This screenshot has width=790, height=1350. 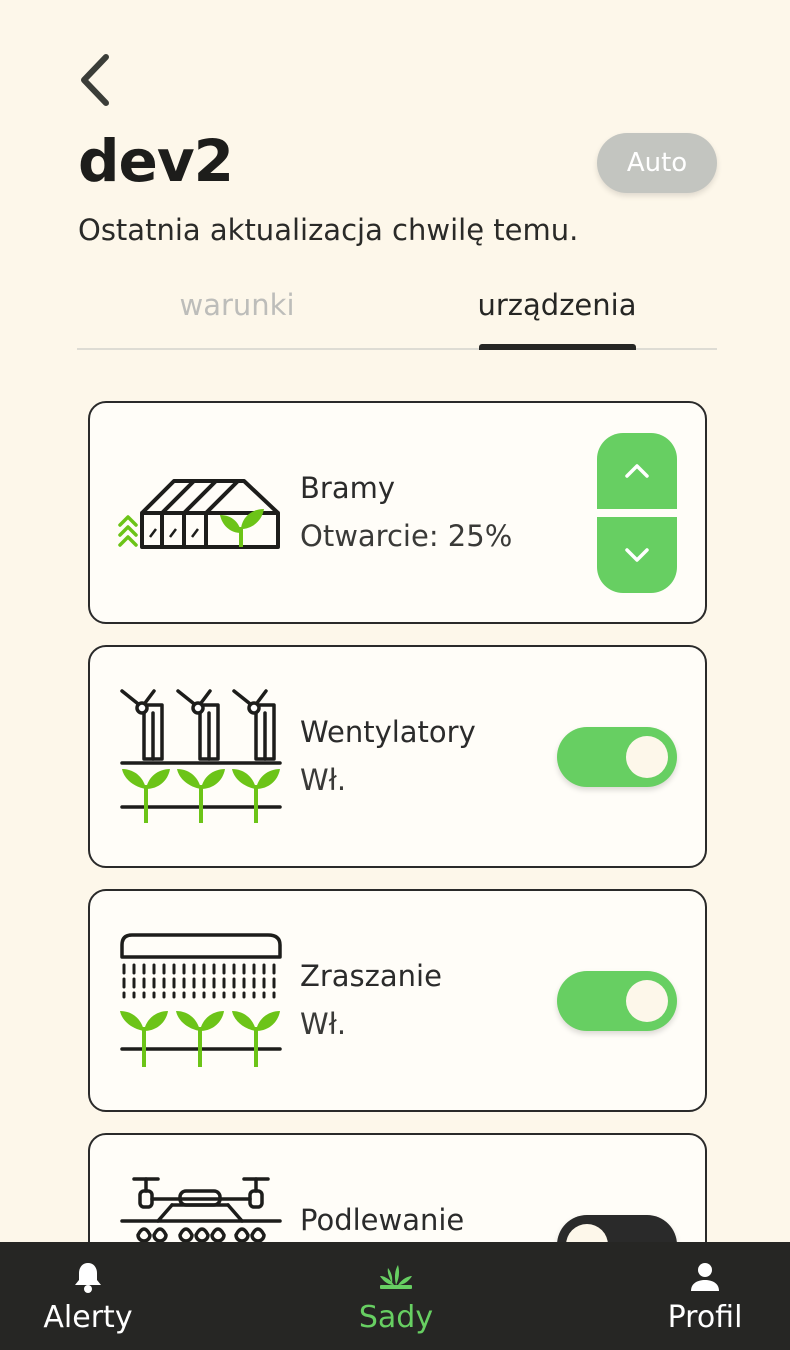 I want to click on nav-orchards-label: Sady, so click(x=396, y=1317).